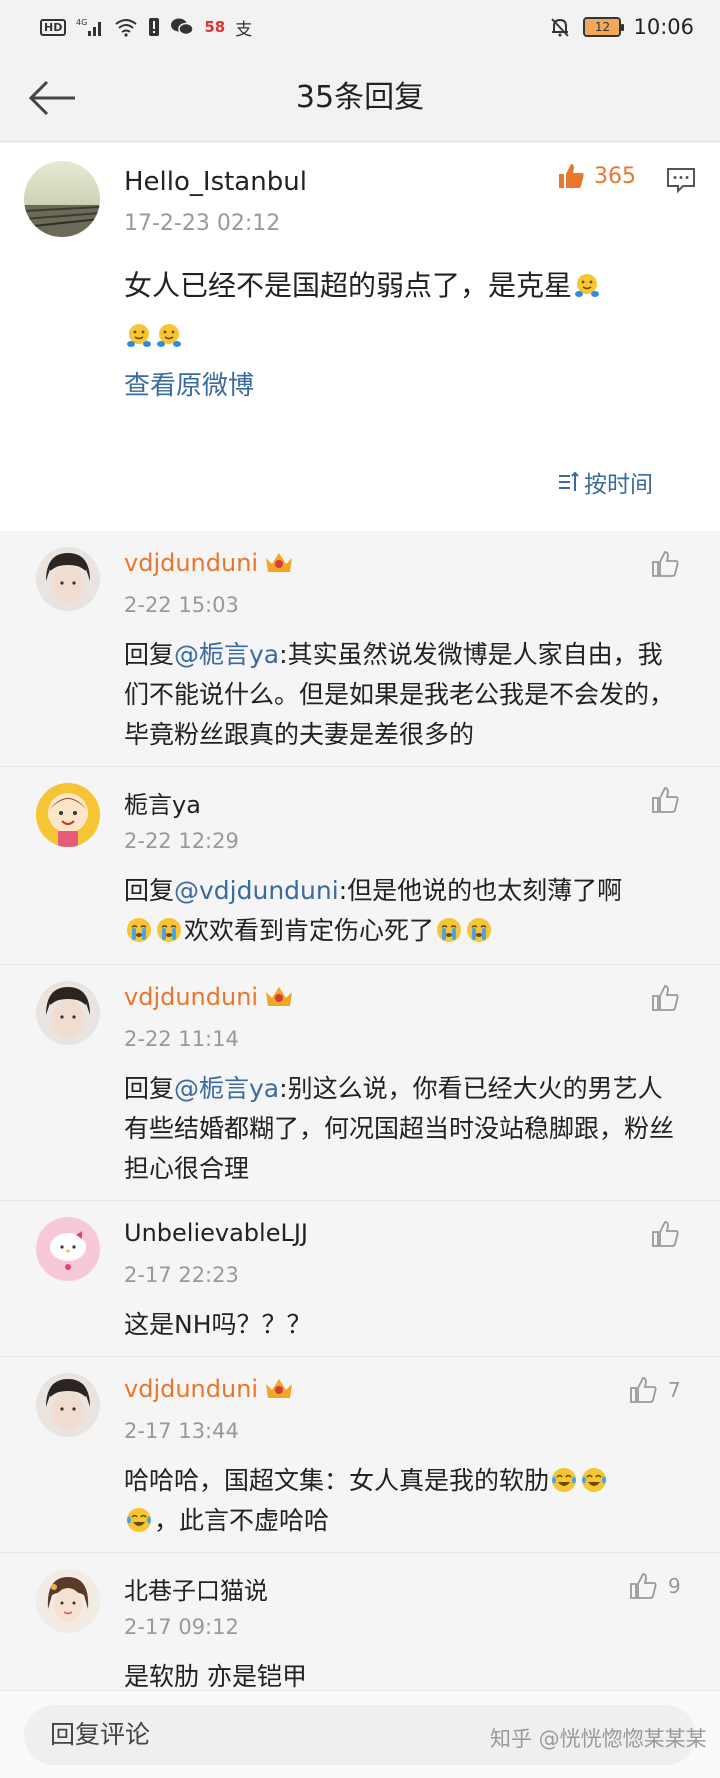 The width and height of the screenshot is (720, 1778). I want to click on reply-bar: 回复评论 知乎 @恍恍惚惚某某某, so click(360, 1734).